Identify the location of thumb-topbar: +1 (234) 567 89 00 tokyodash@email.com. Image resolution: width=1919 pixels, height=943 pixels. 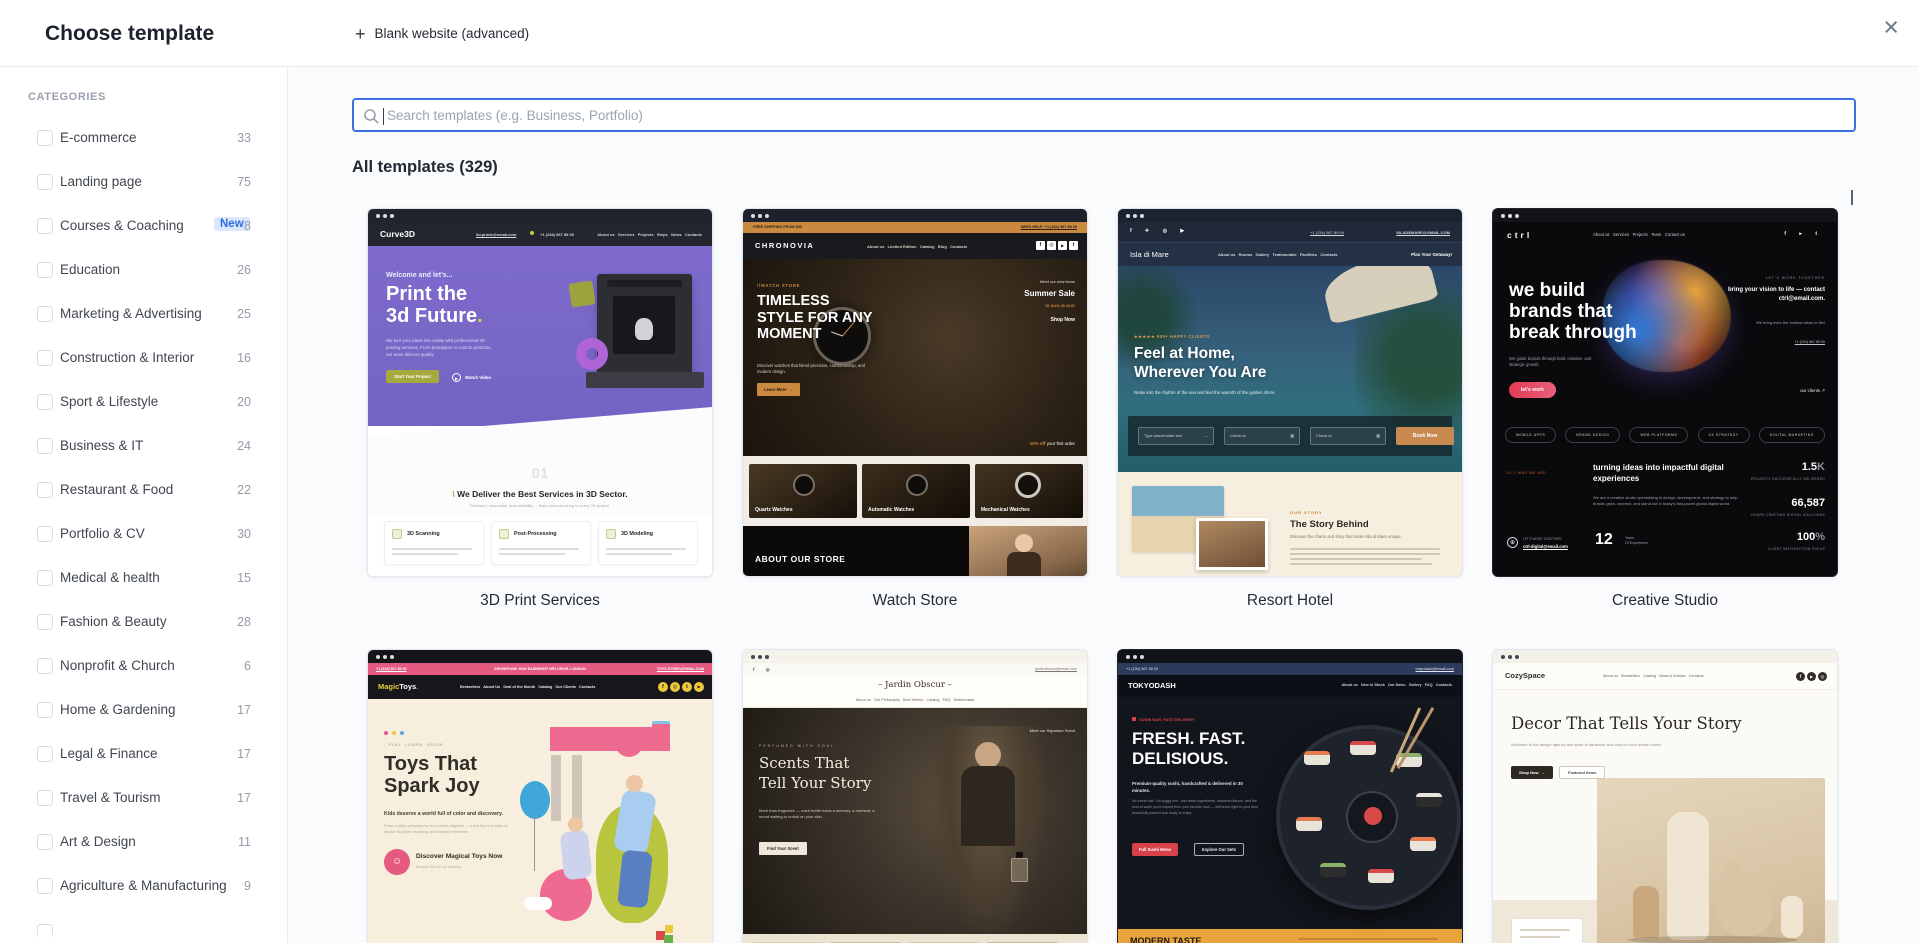
(1290, 669).